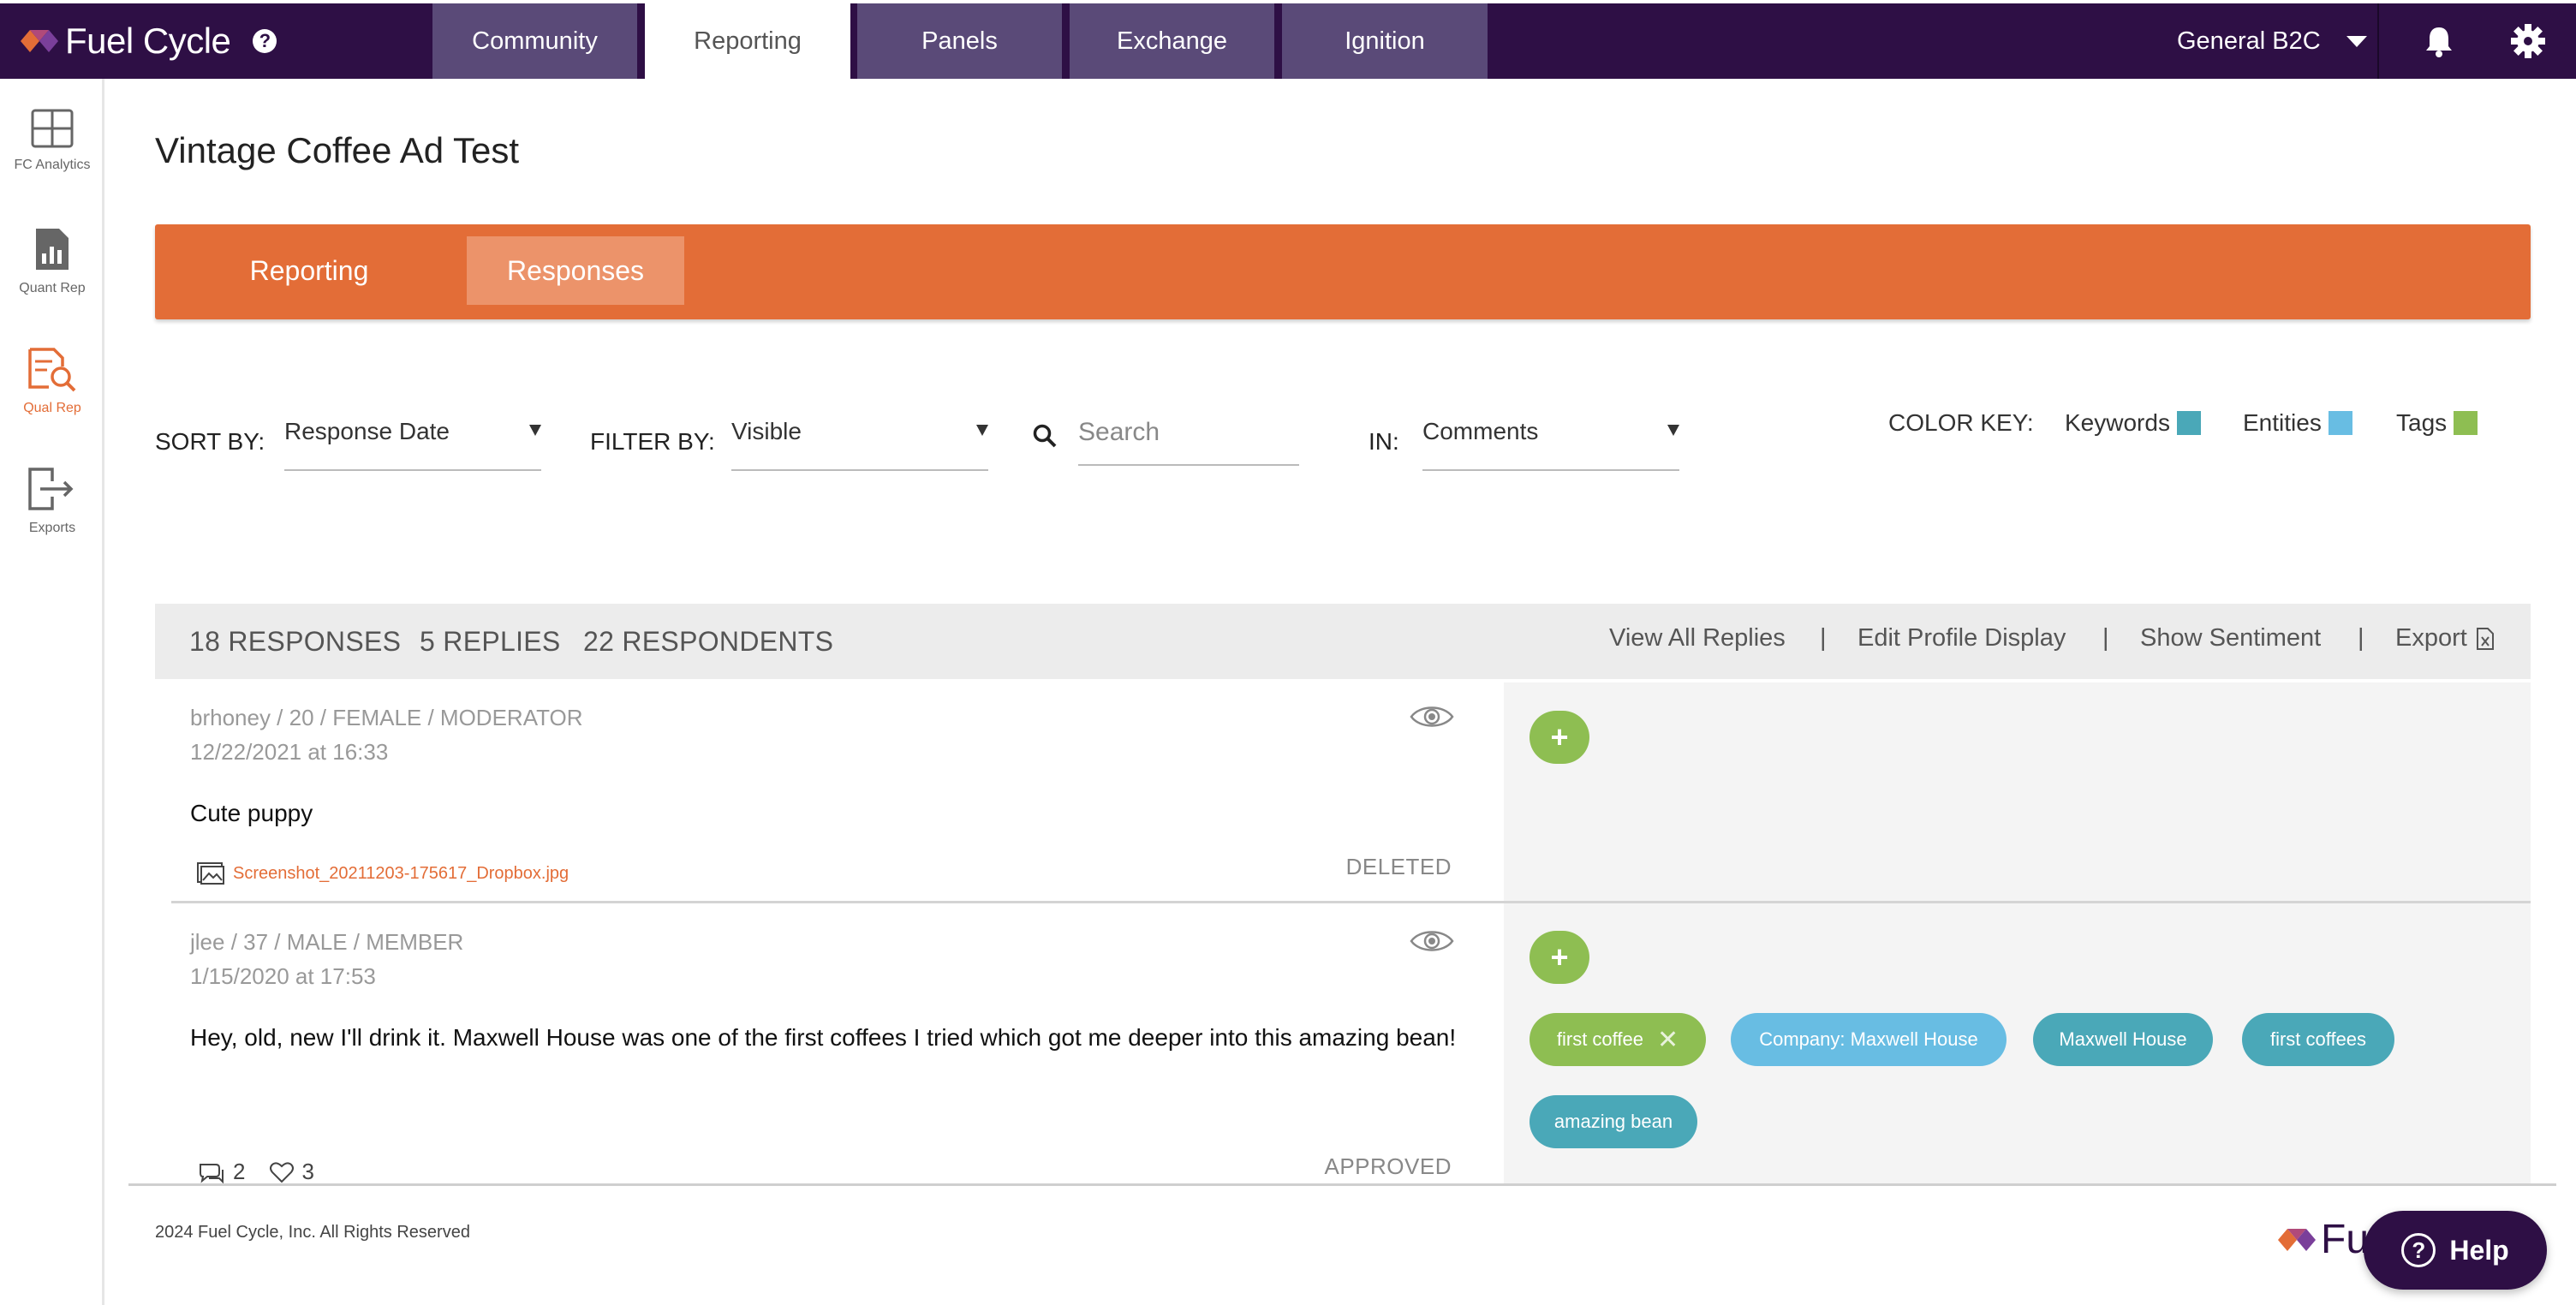 This screenshot has height=1305, width=2576. What do you see at coordinates (1613, 1121) in the screenshot?
I see `keyword-chip: amazing bean` at bounding box center [1613, 1121].